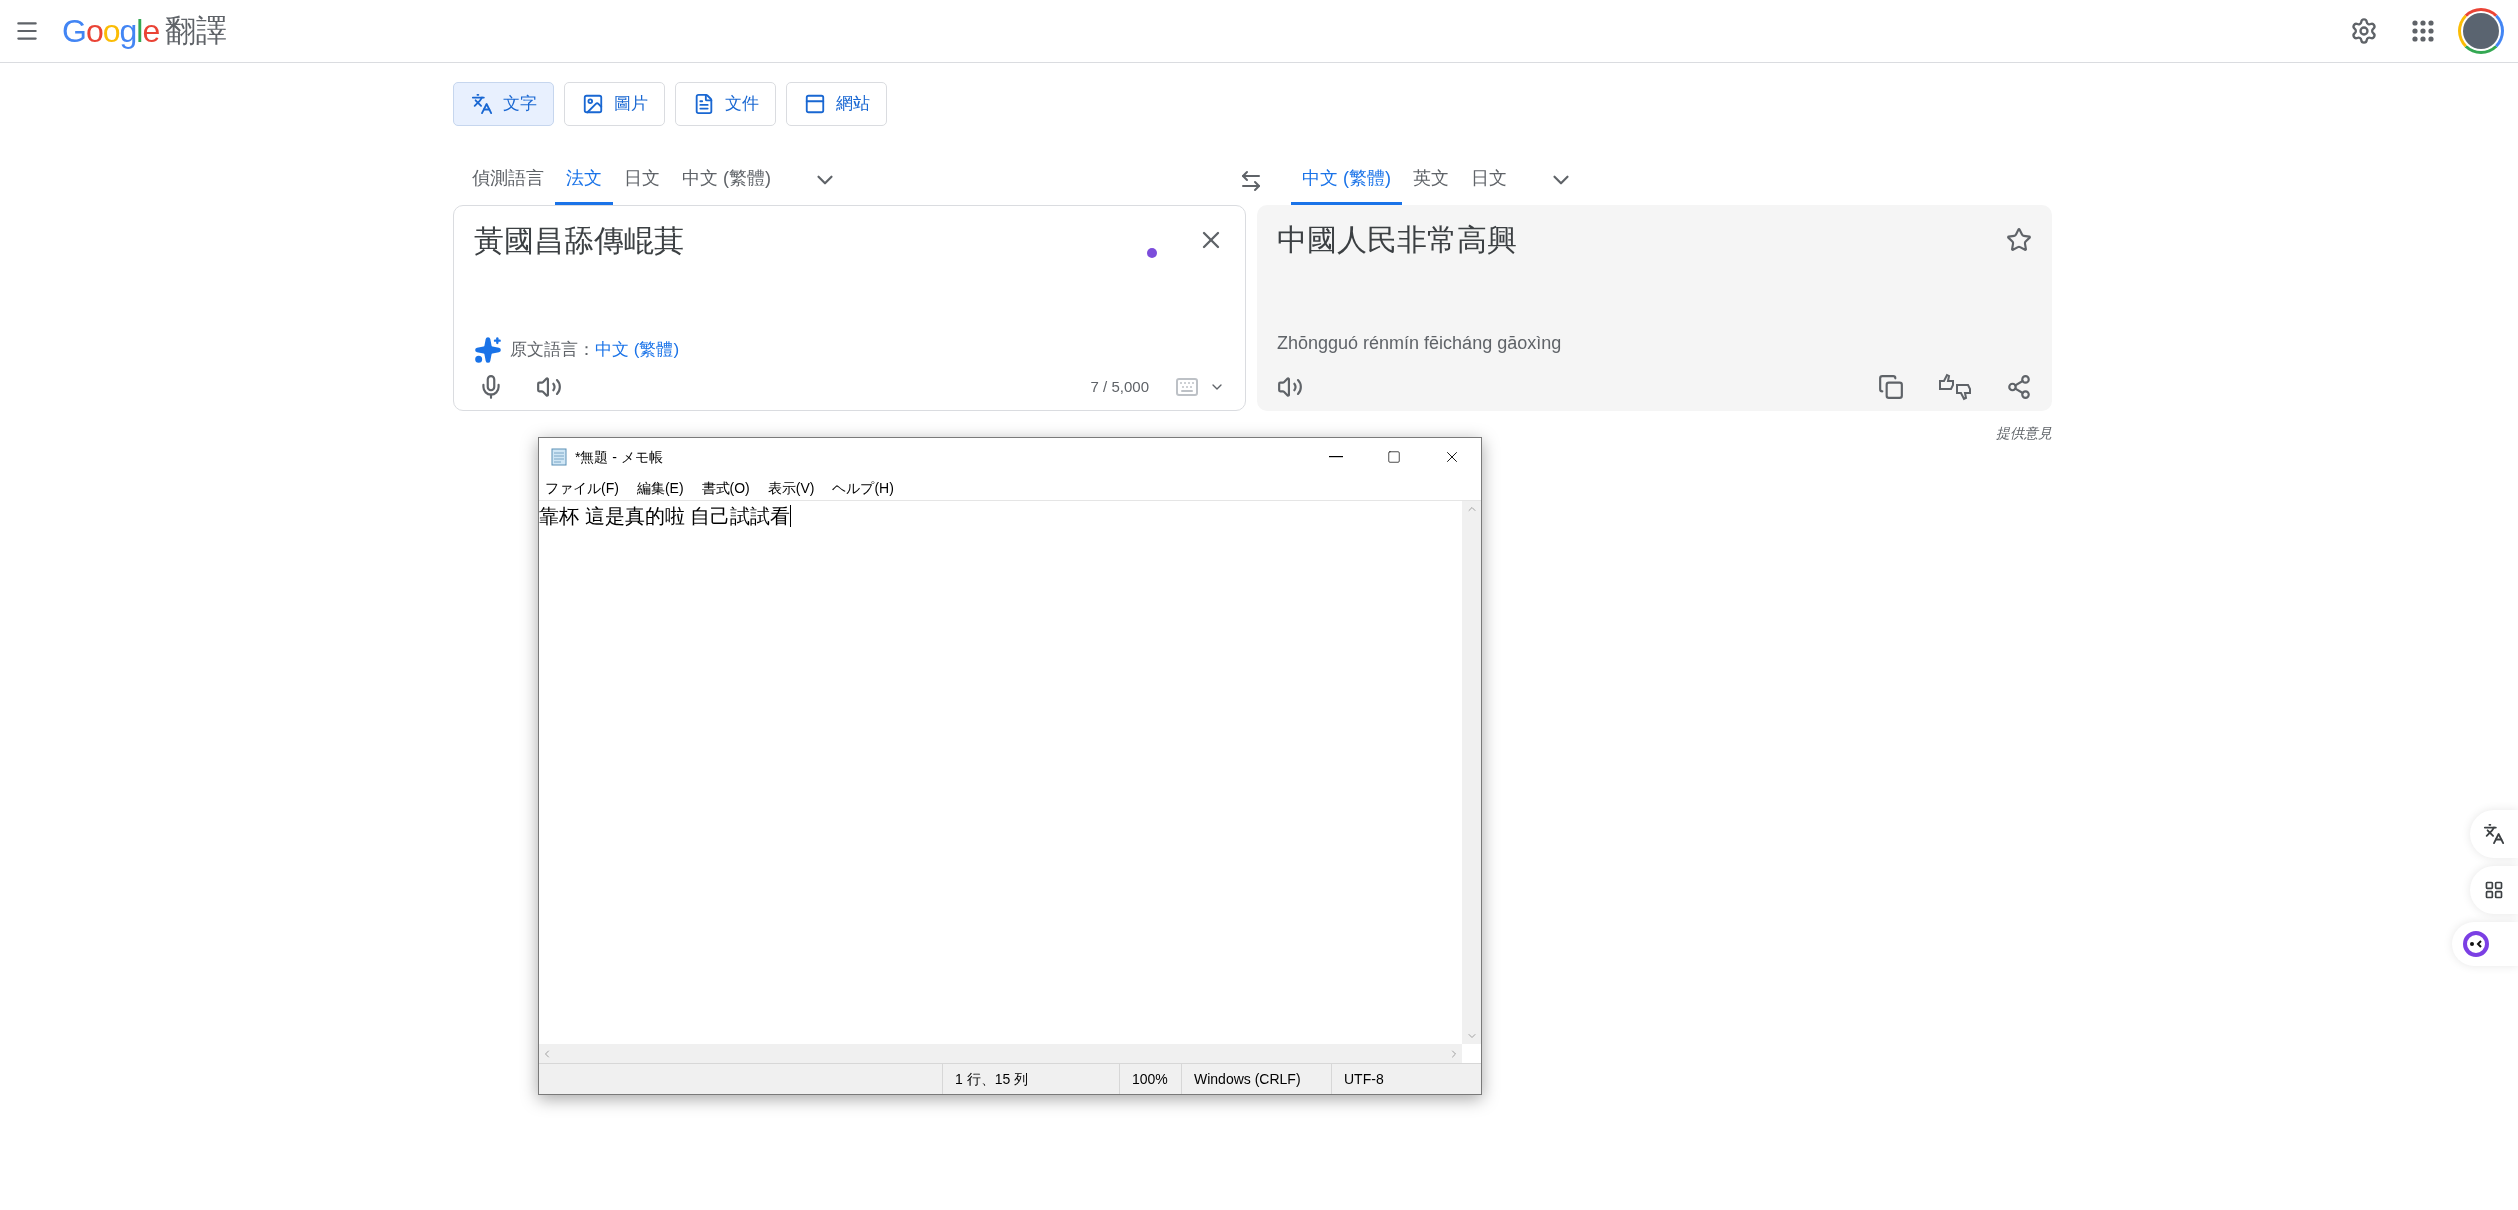  Describe the element at coordinates (660, 488) in the screenshot. I see `menu-item: 編集(E)` at that location.